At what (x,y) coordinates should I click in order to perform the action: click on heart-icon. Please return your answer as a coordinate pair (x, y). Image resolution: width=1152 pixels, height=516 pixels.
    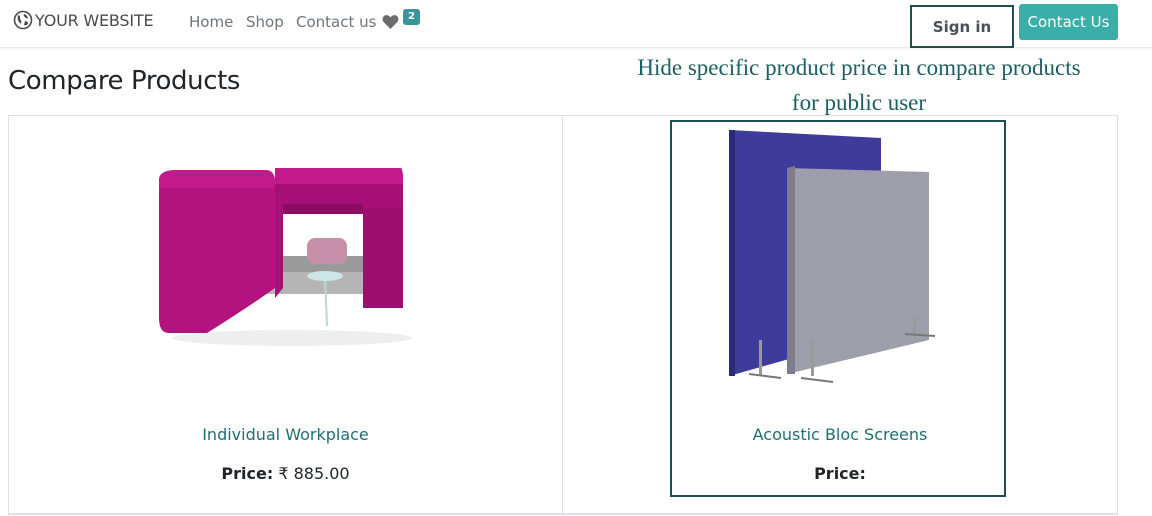
    Looking at the image, I should click on (390, 22).